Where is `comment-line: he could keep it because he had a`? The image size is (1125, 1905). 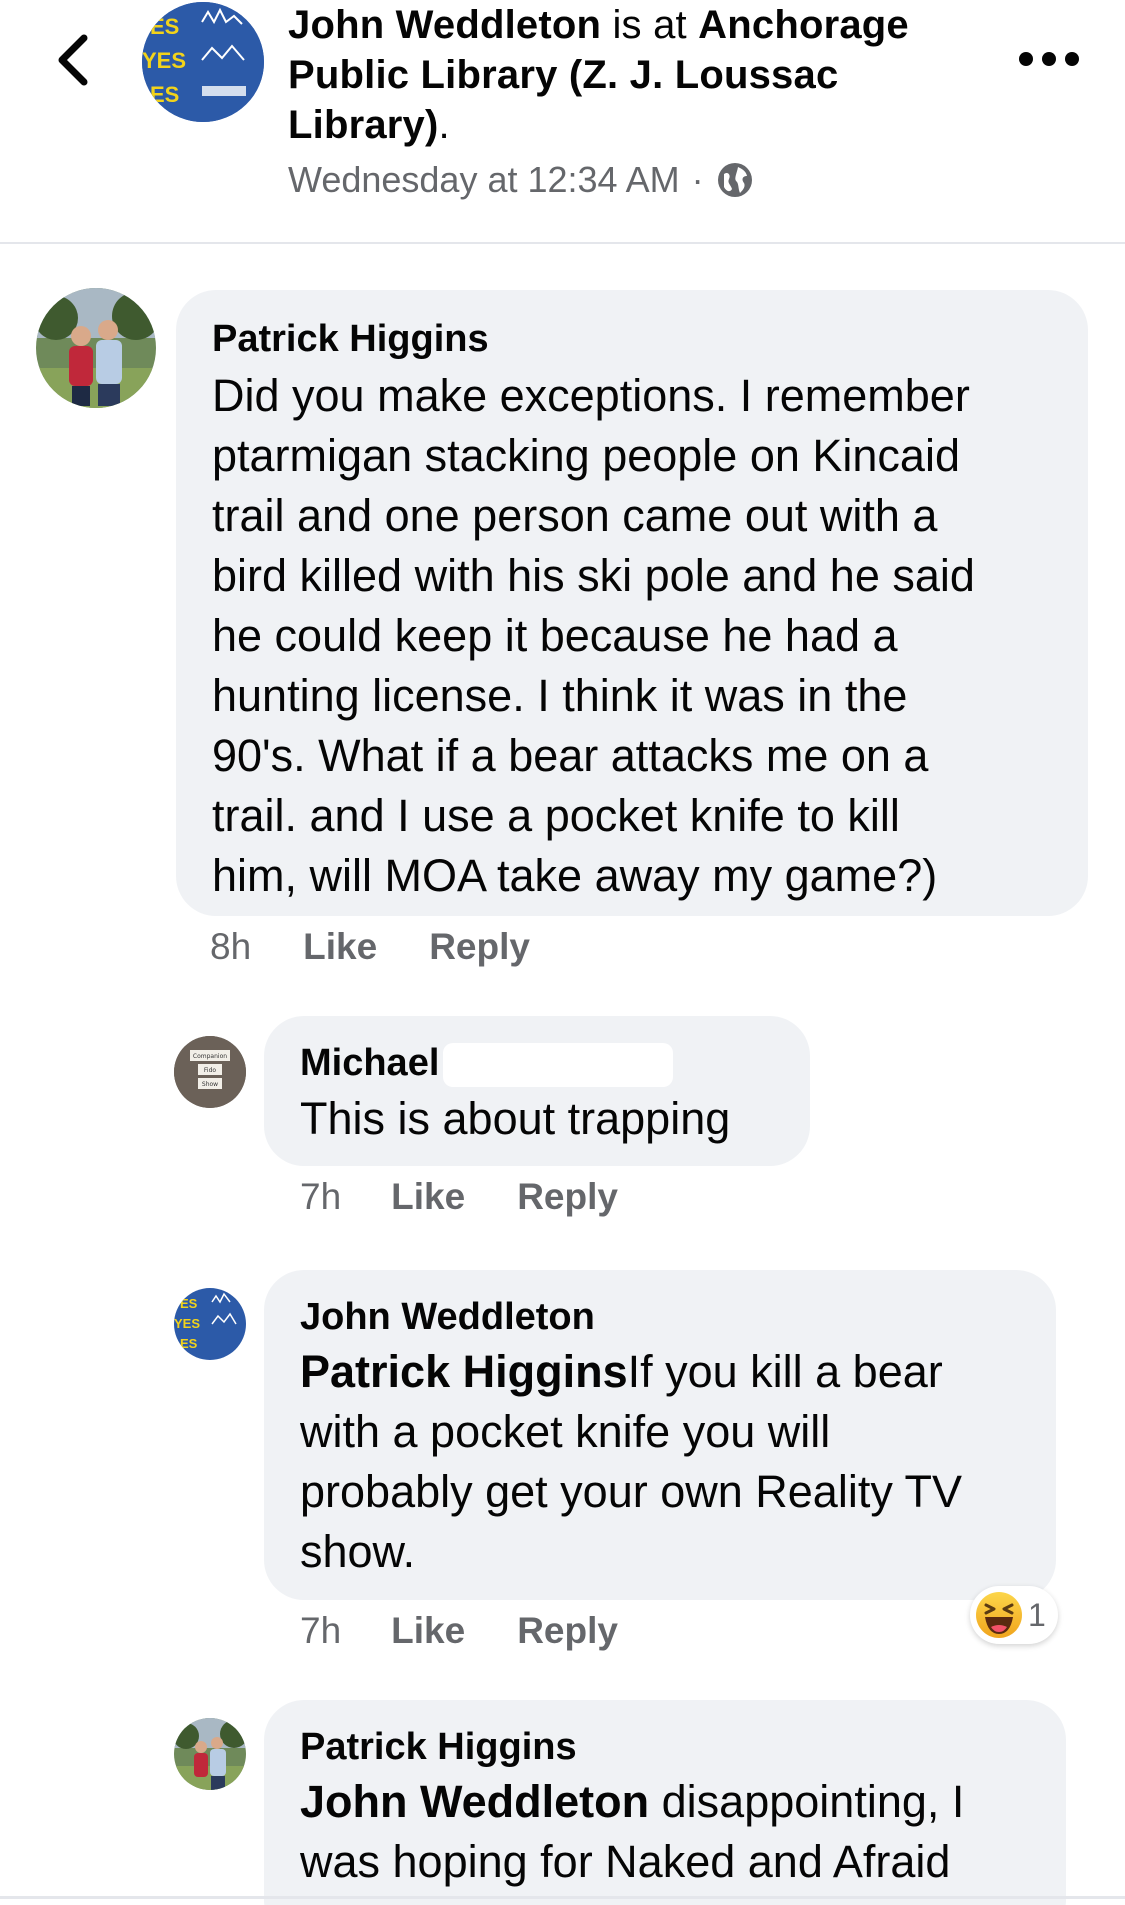
comment-line: he could keep it because he had a is located at coordinates (555, 635).